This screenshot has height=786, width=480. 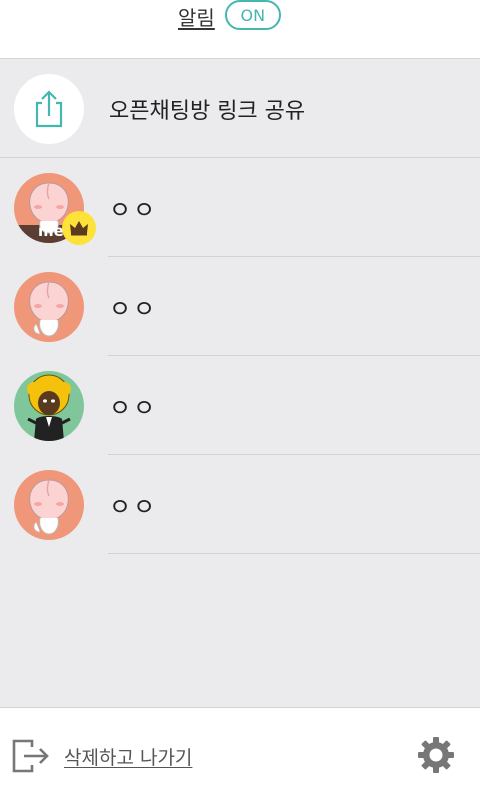 I want to click on notification-toggle-label: ON, so click(x=253, y=15).